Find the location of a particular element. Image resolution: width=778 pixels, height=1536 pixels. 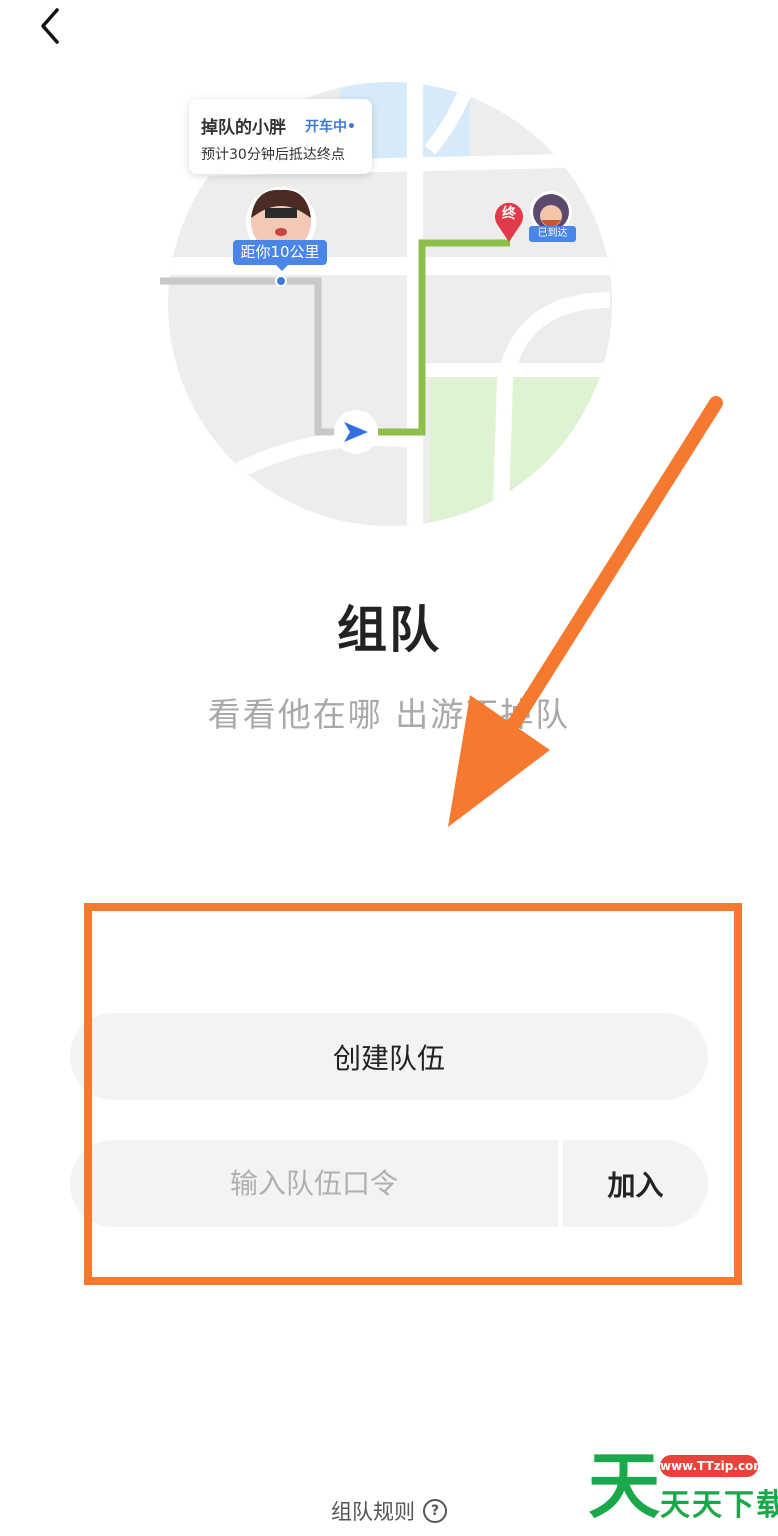

team-code-input is located at coordinates (314, 1183).